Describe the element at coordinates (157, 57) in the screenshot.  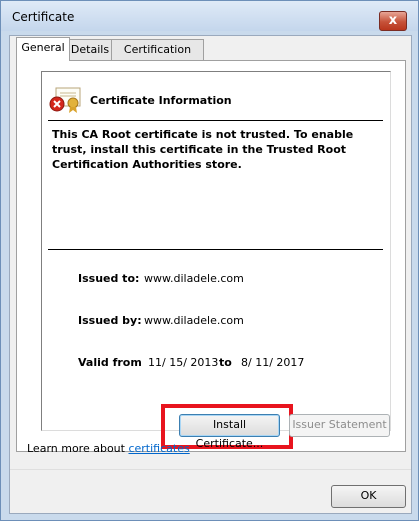
I see `tab-certification-path: Certification Path` at that location.